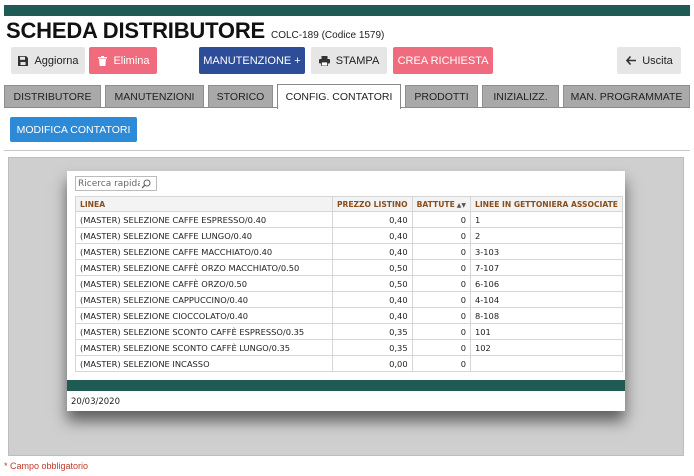 This screenshot has height=476, width=694. What do you see at coordinates (520, 96) in the screenshot?
I see `tab-inizializz: INIZIALIZZ.` at bounding box center [520, 96].